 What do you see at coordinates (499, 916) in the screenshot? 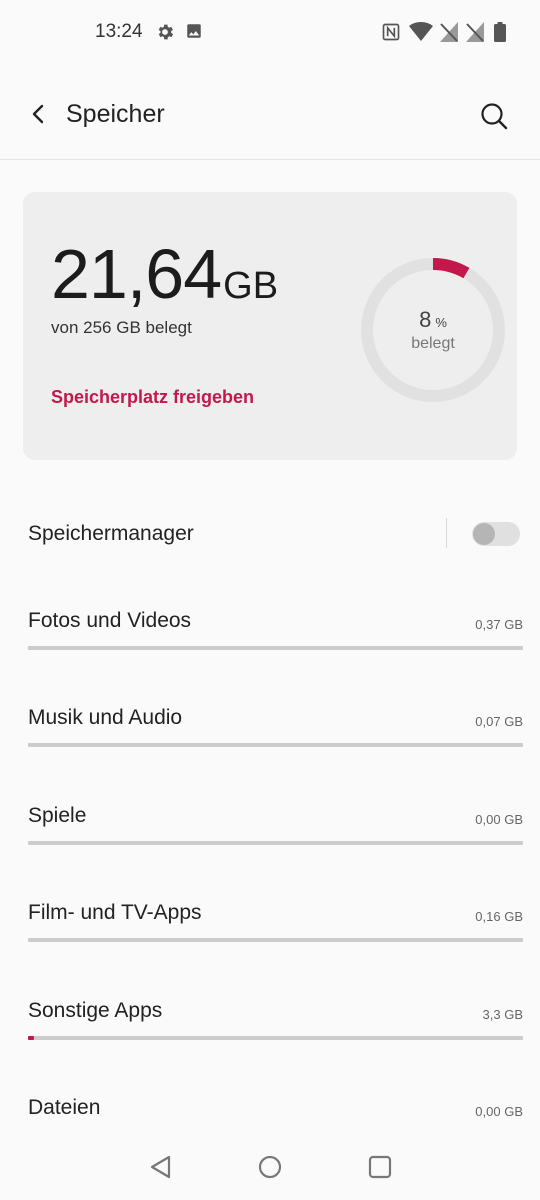
I see `category-size: 0,16 GB` at bounding box center [499, 916].